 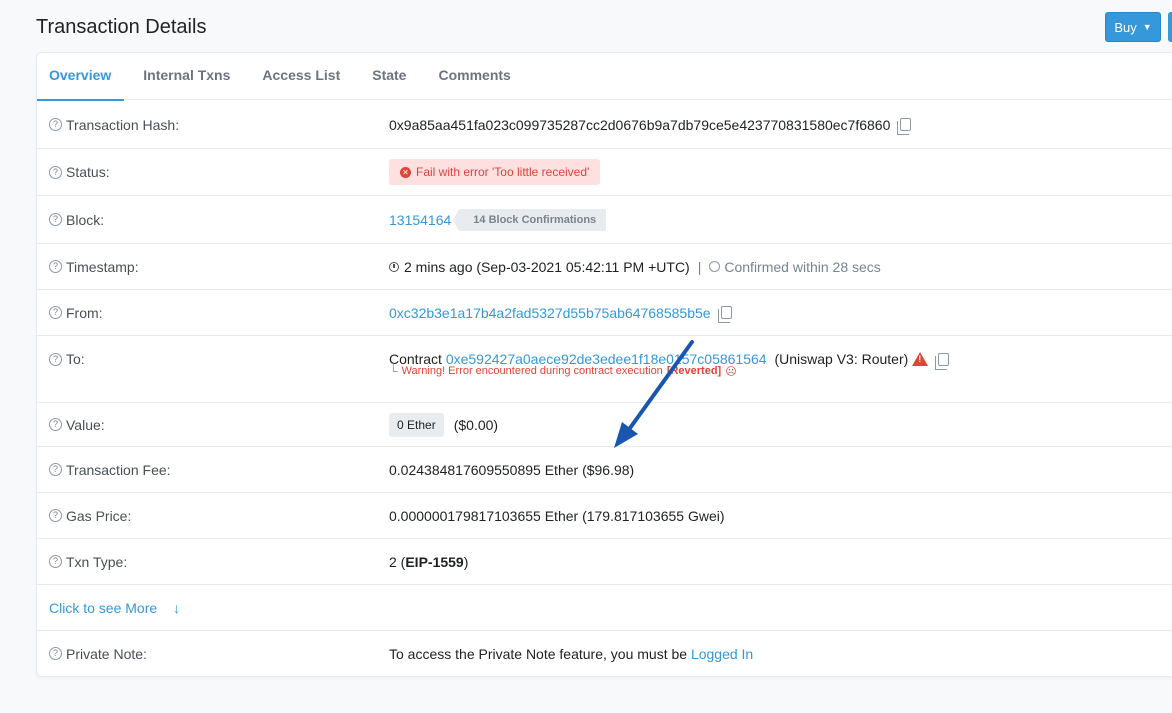 I want to click on value-ether-badge: 0 Ether, so click(x=416, y=424).